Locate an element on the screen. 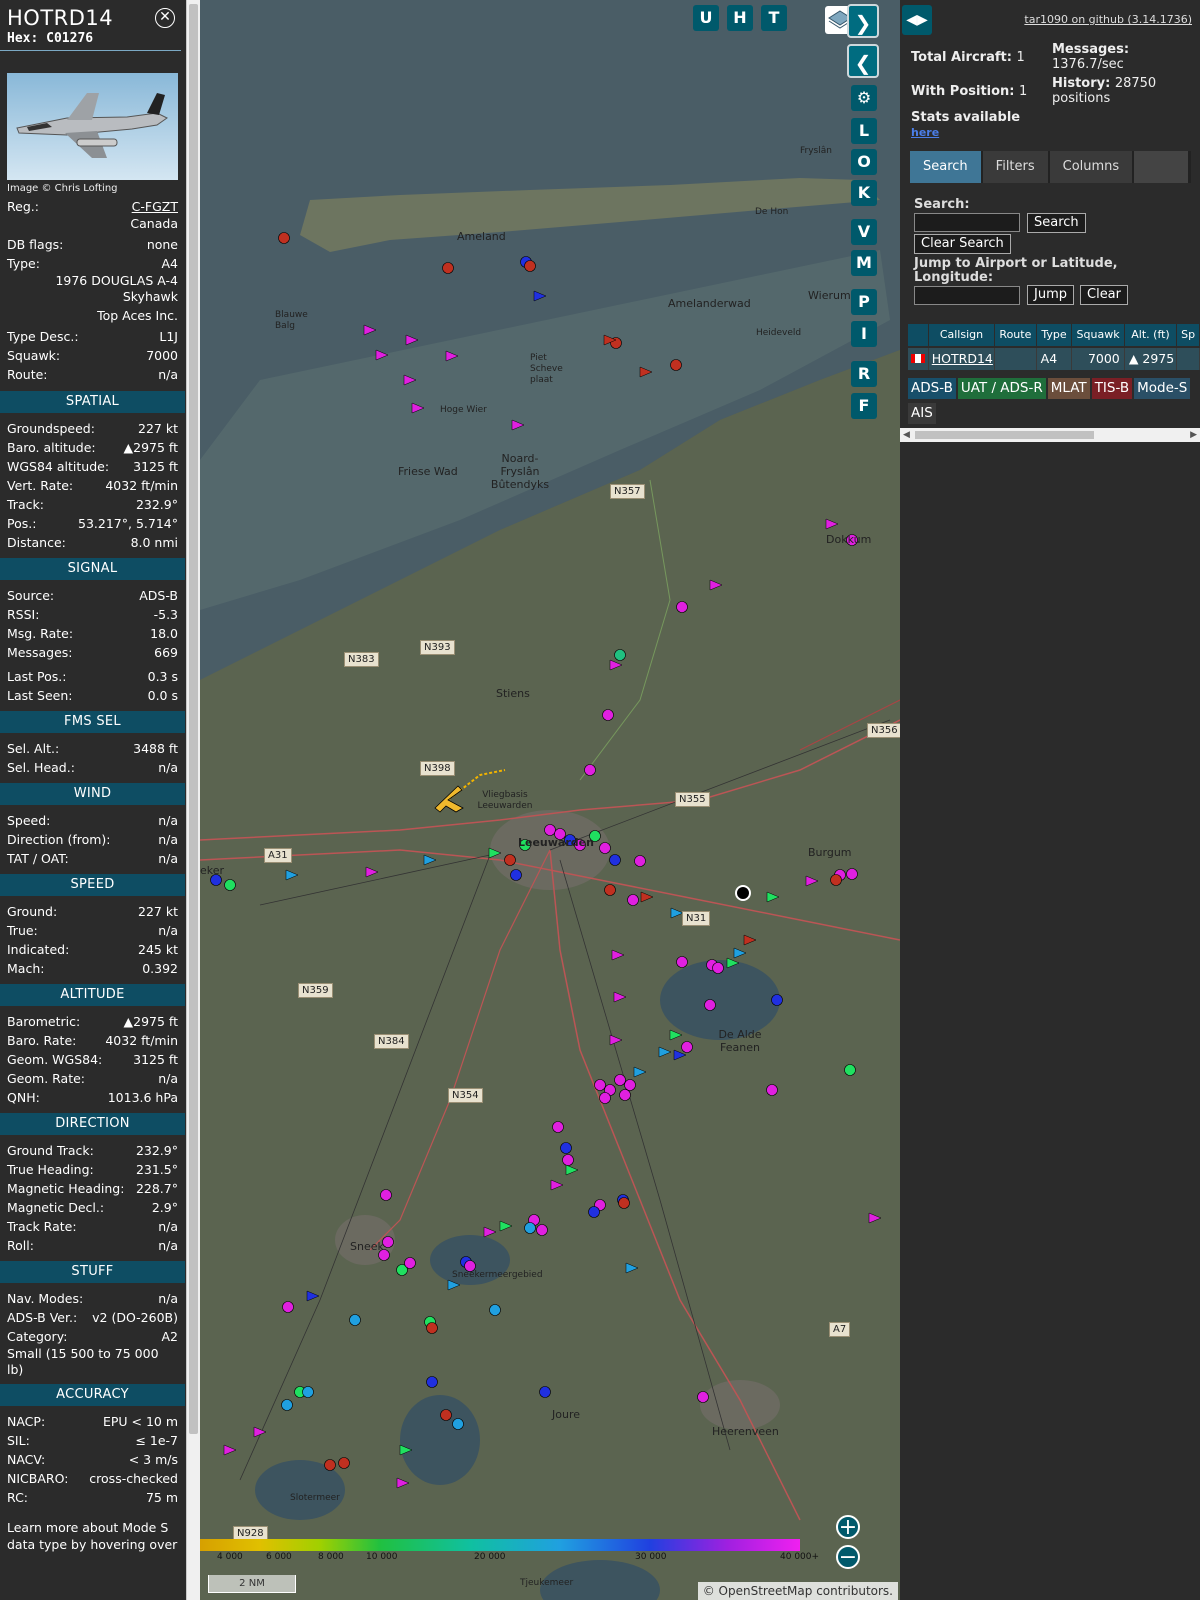 Image resolution: width=1200 pixels, height=1600 pixels. jump-input is located at coordinates (967, 295).